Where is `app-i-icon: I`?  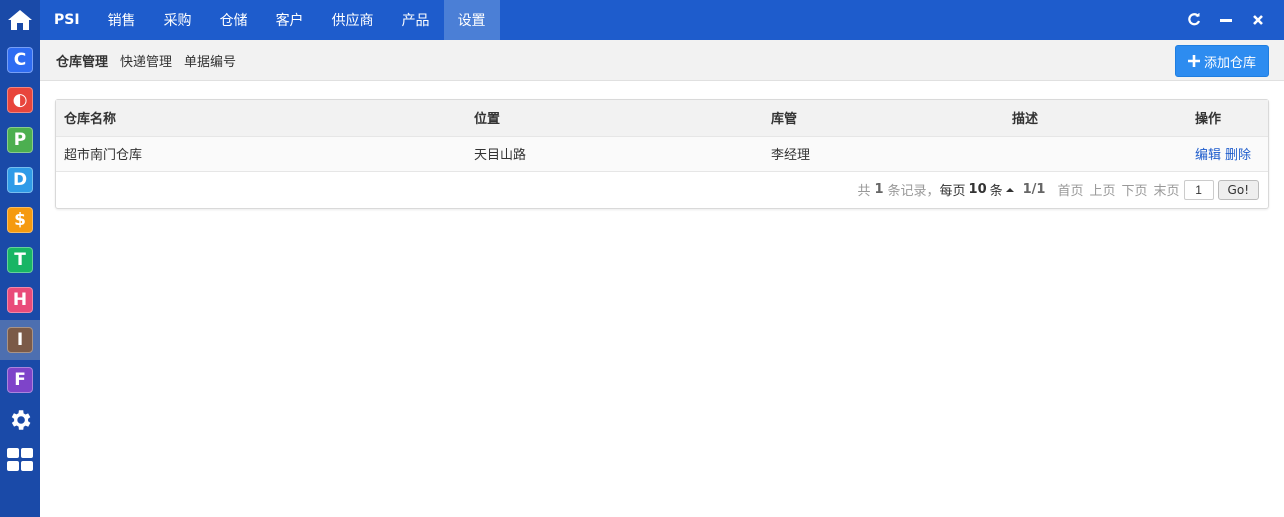 app-i-icon: I is located at coordinates (20, 340).